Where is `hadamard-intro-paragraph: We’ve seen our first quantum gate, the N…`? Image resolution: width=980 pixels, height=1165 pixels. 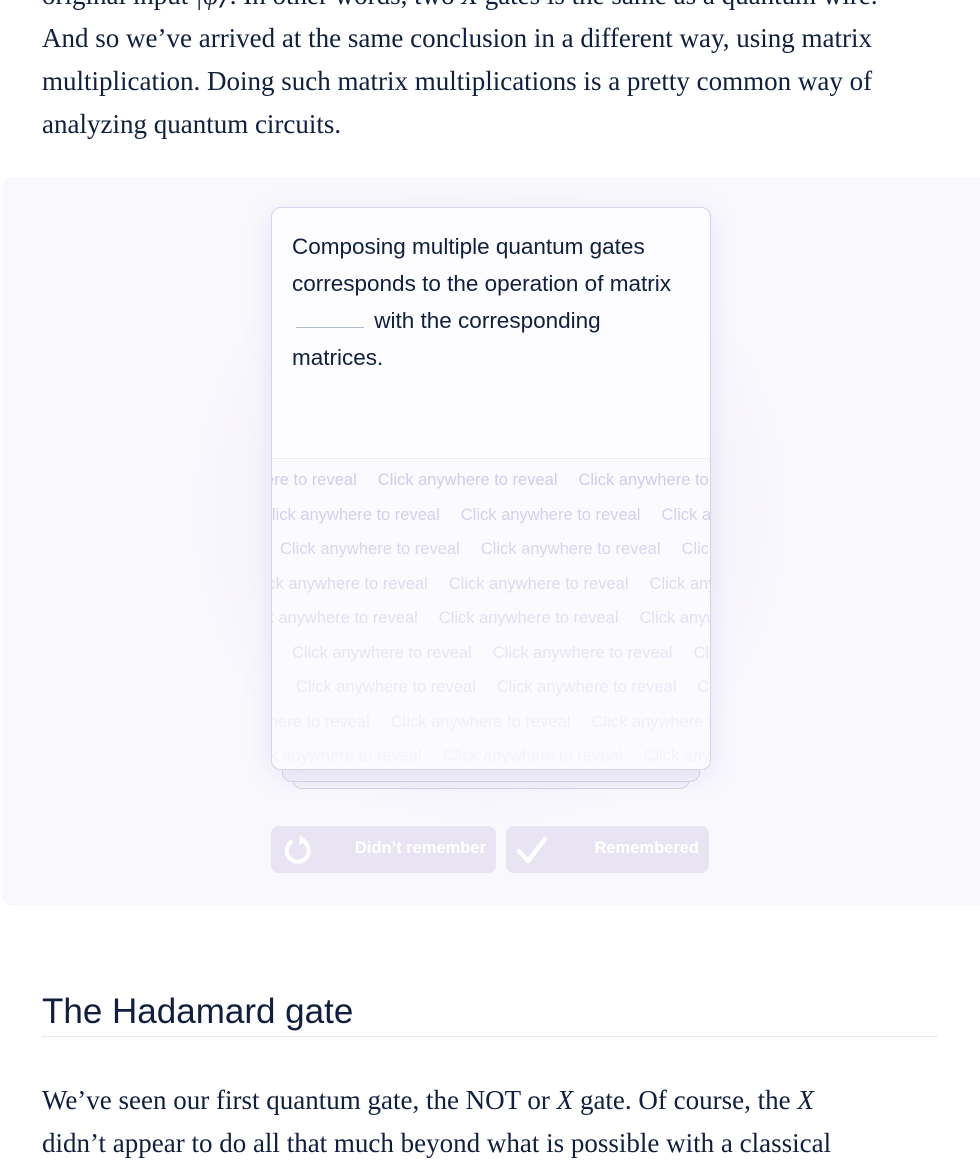
hadamard-intro-paragraph: We’ve seen our first quantum gate, the N… is located at coordinates (482, 1122).